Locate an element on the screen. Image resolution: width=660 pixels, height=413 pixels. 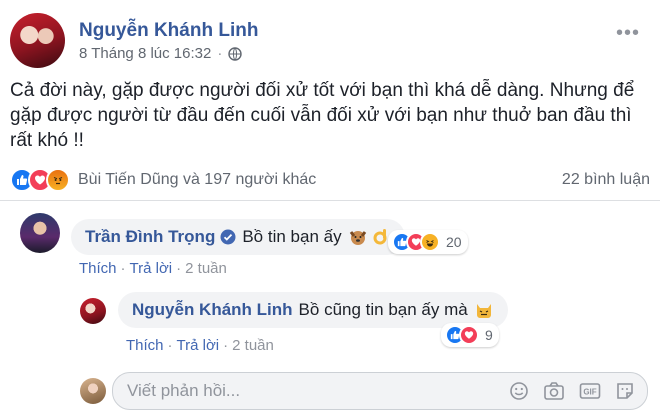
reactions-summary: Bùi Tiến Dũng và 197 người khác is located at coordinates (163, 180).